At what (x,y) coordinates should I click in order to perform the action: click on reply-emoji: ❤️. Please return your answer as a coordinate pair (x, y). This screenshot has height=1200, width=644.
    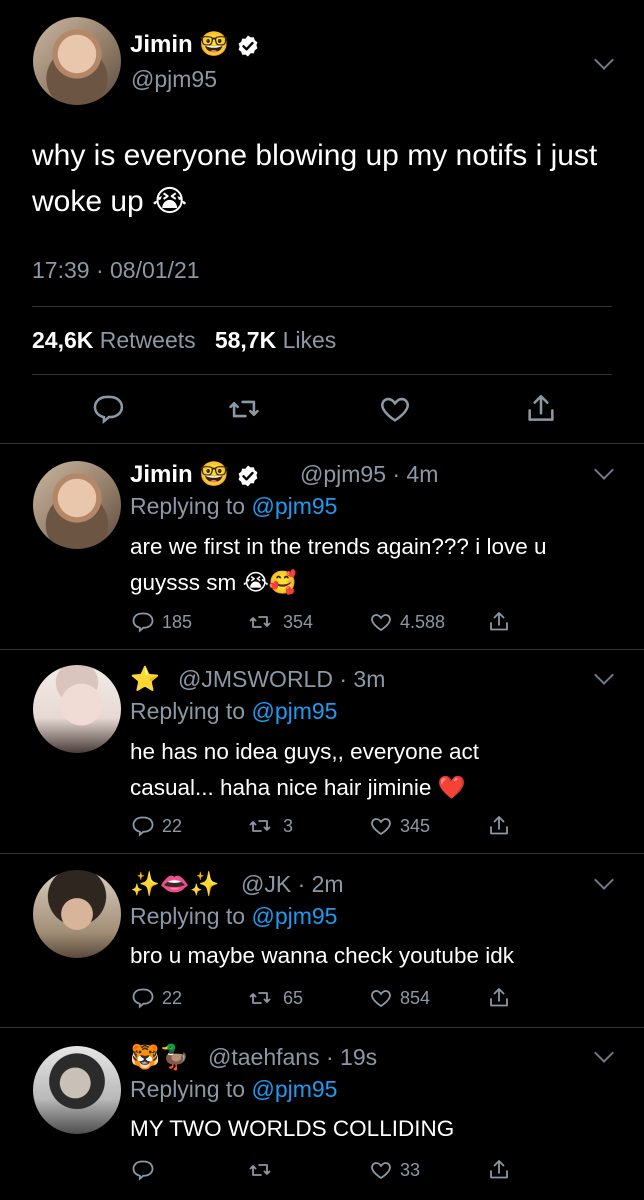
    Looking at the image, I should click on (451, 788).